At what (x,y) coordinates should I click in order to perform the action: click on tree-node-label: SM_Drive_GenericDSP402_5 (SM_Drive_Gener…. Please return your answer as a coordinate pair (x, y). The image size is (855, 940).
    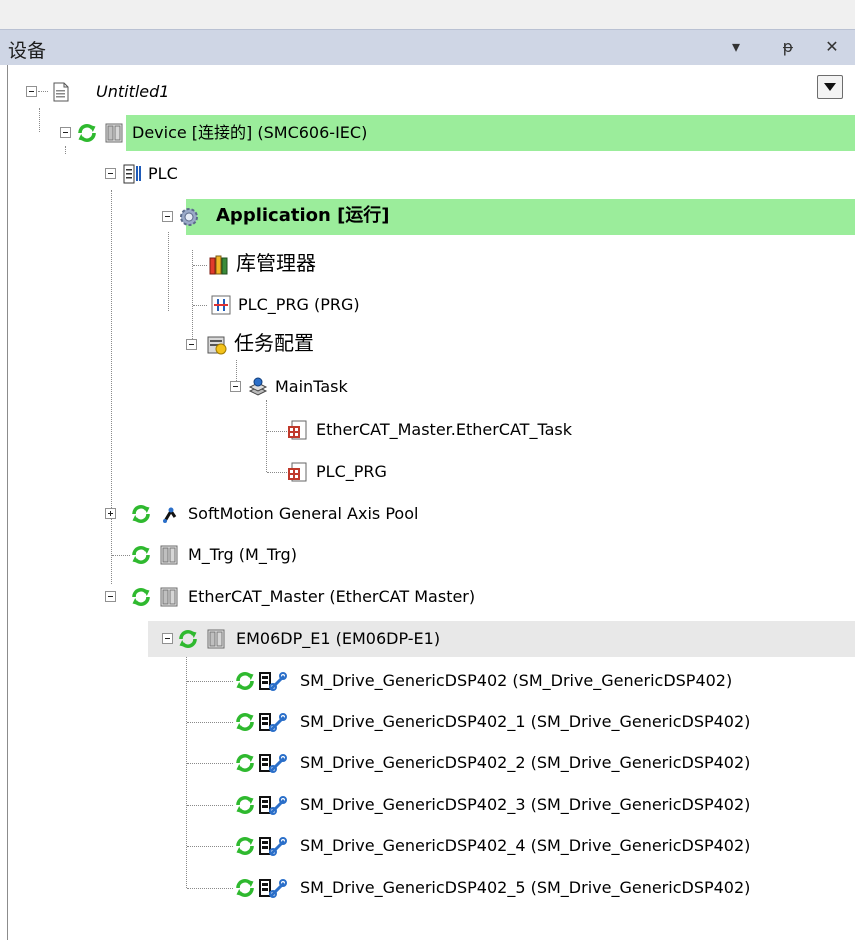
    Looking at the image, I should click on (525, 887).